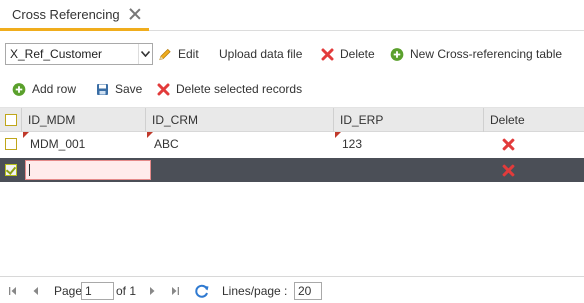 The height and width of the screenshot is (303, 584). What do you see at coordinates (68, 291) in the screenshot?
I see `page-label: Page` at bounding box center [68, 291].